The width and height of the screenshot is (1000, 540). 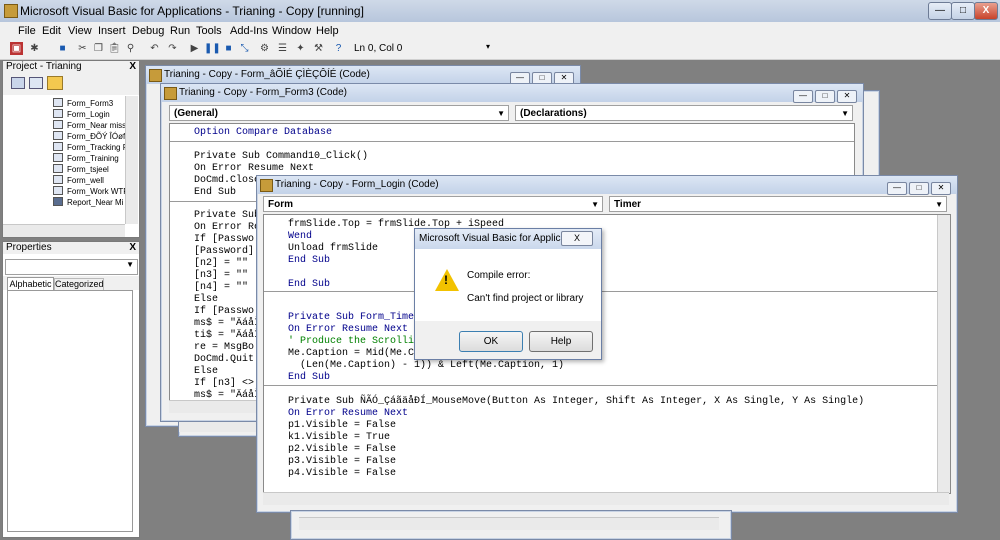 I want to click on tree-item: Form_tsjeel, so click(x=81, y=169).